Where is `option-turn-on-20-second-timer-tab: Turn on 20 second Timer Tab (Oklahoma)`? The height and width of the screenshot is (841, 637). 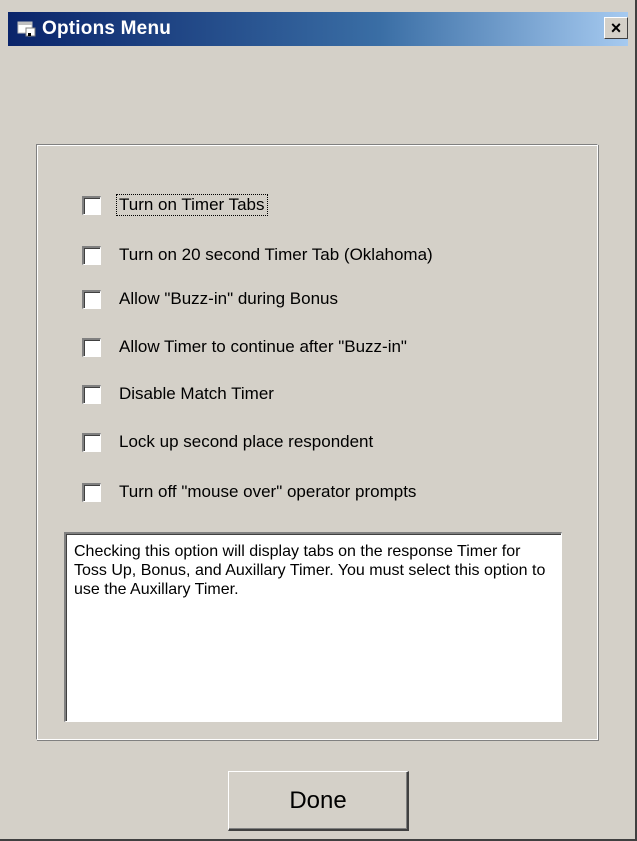
option-turn-on-20-second-timer-tab: Turn on 20 second Timer Tab (Oklahoma) is located at coordinates (258, 255).